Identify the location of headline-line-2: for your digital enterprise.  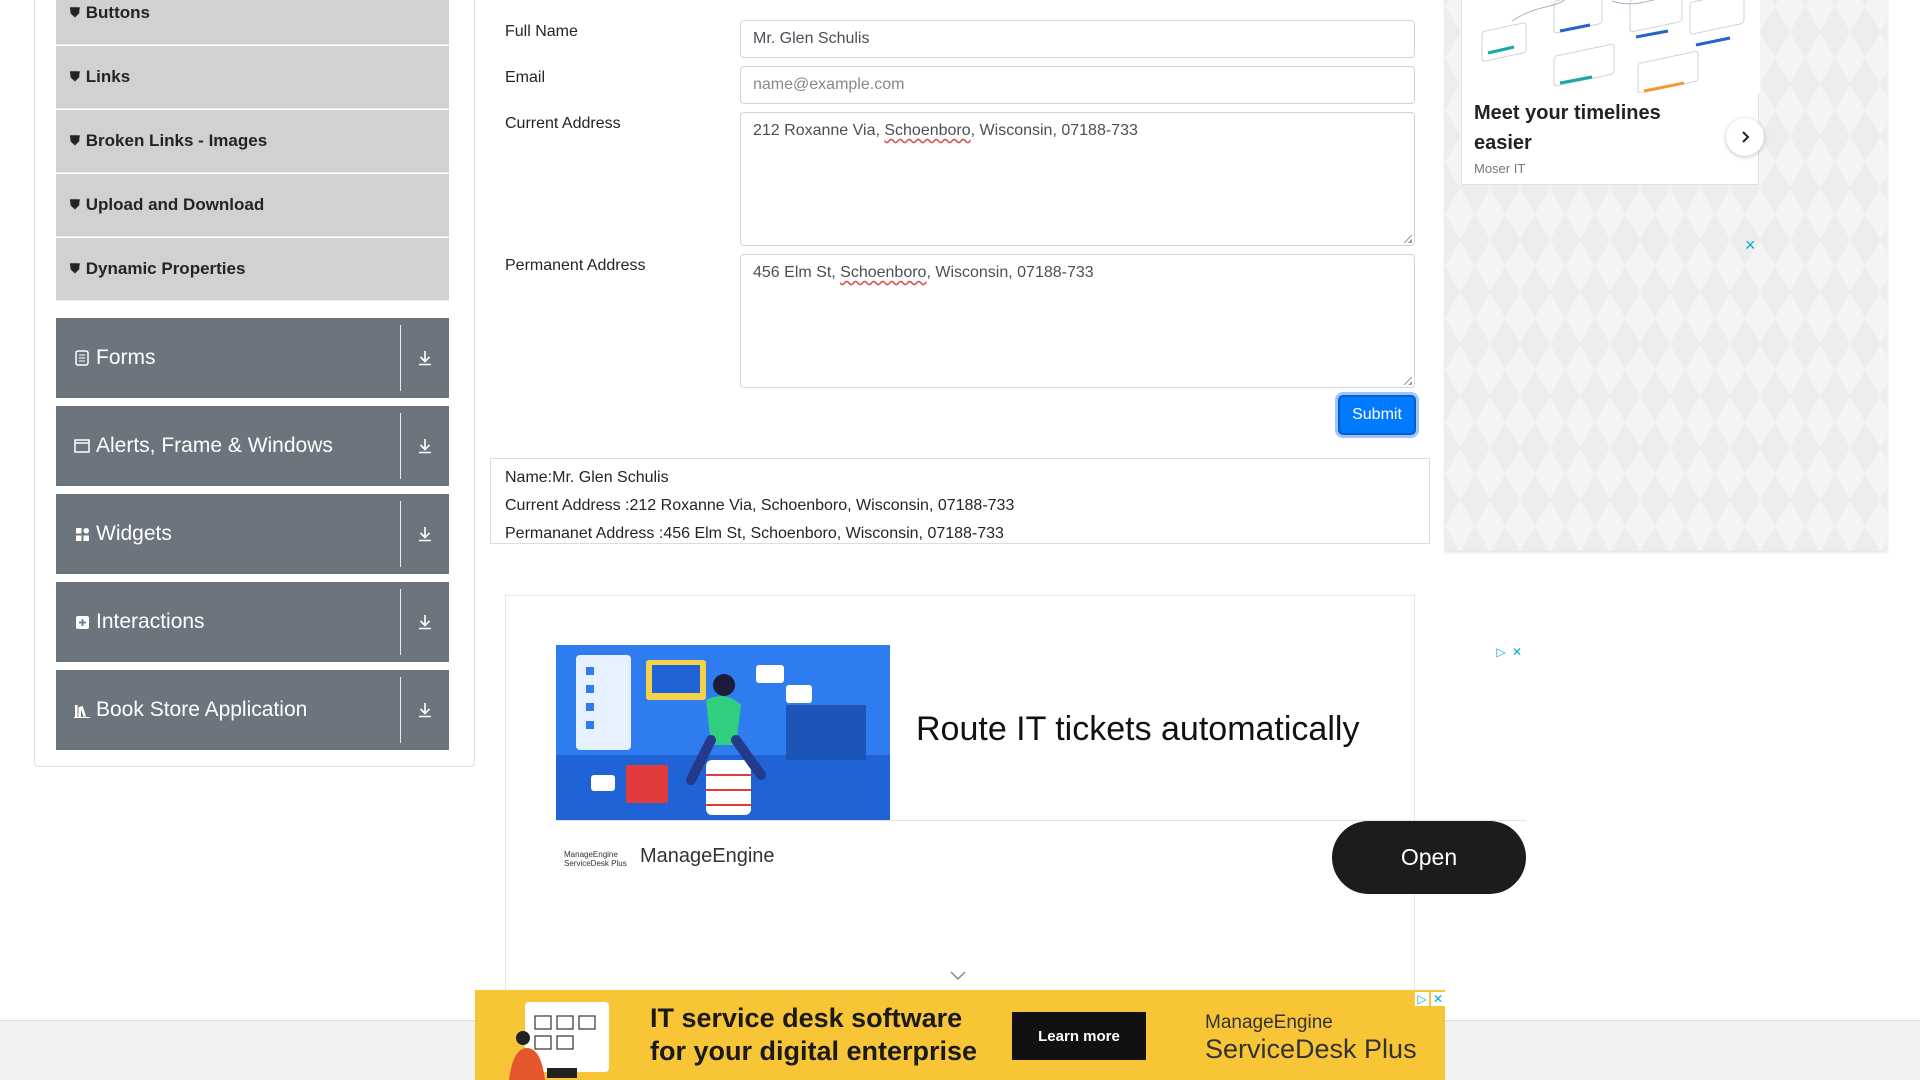
(814, 1051).